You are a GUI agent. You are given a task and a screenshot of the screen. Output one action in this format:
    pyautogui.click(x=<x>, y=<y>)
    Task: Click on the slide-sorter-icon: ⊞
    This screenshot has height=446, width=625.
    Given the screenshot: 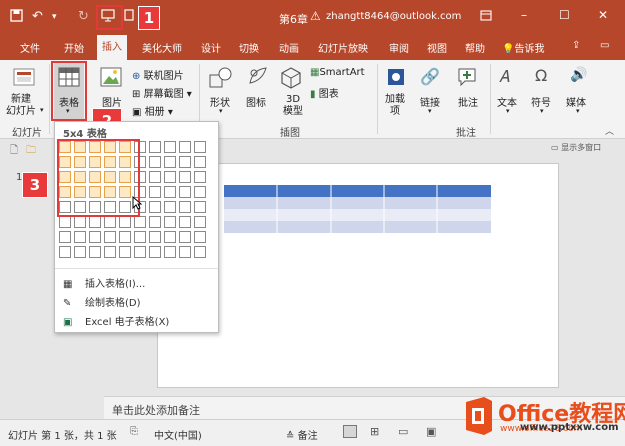 What is the action you would take?
    pyautogui.click(x=374, y=431)
    